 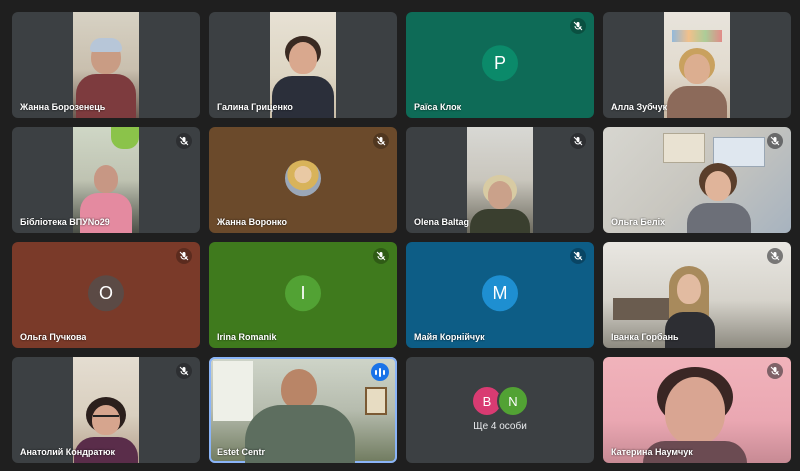 What do you see at coordinates (241, 452) in the screenshot?
I see `participant-name: Estet Centr` at bounding box center [241, 452].